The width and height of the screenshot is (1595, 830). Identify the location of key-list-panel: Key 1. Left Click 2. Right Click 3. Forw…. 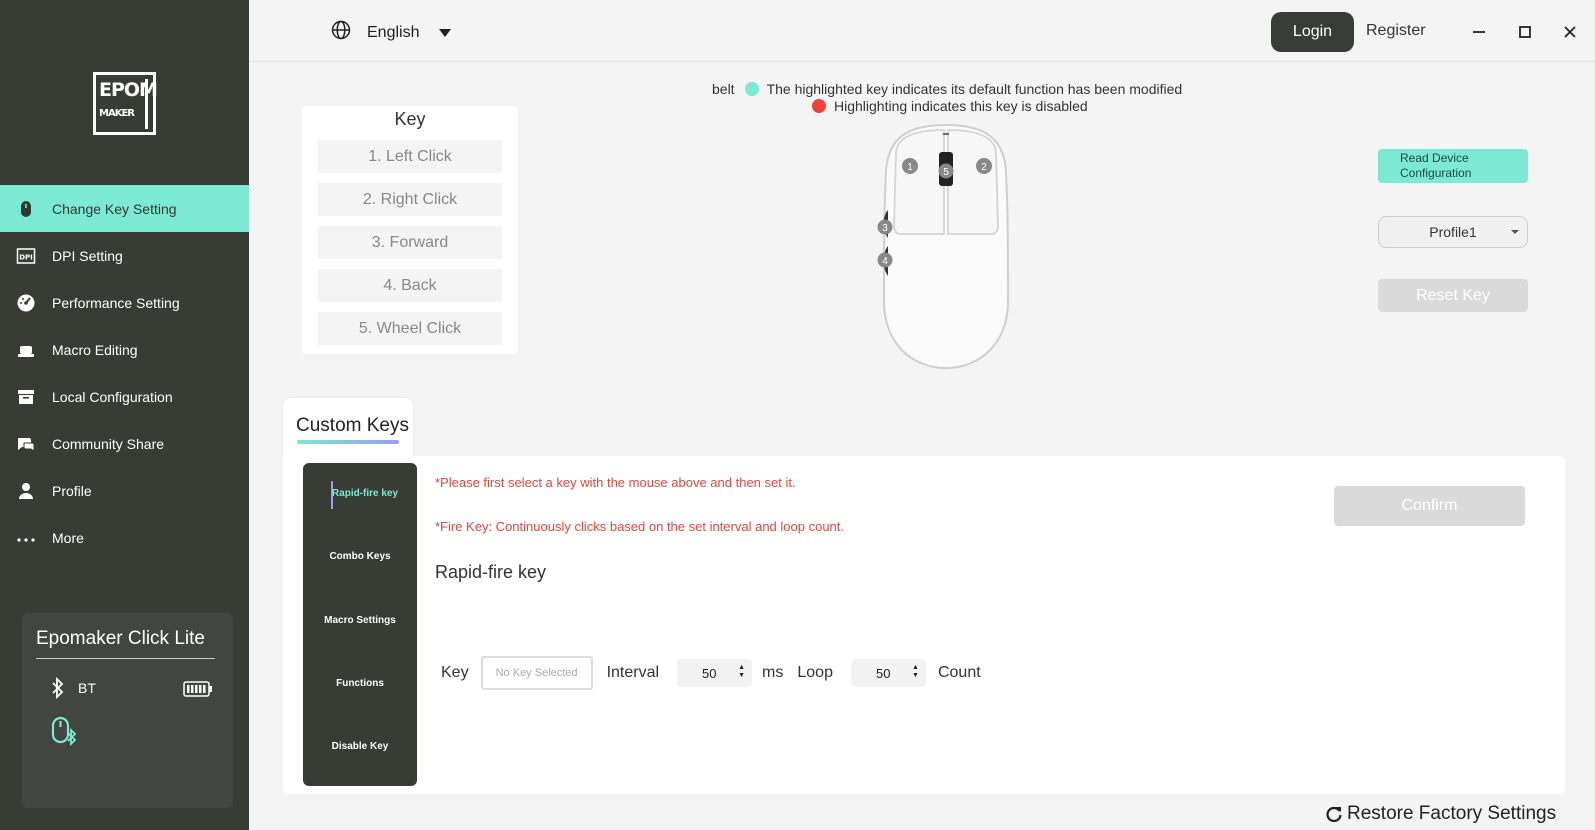
(410, 230).